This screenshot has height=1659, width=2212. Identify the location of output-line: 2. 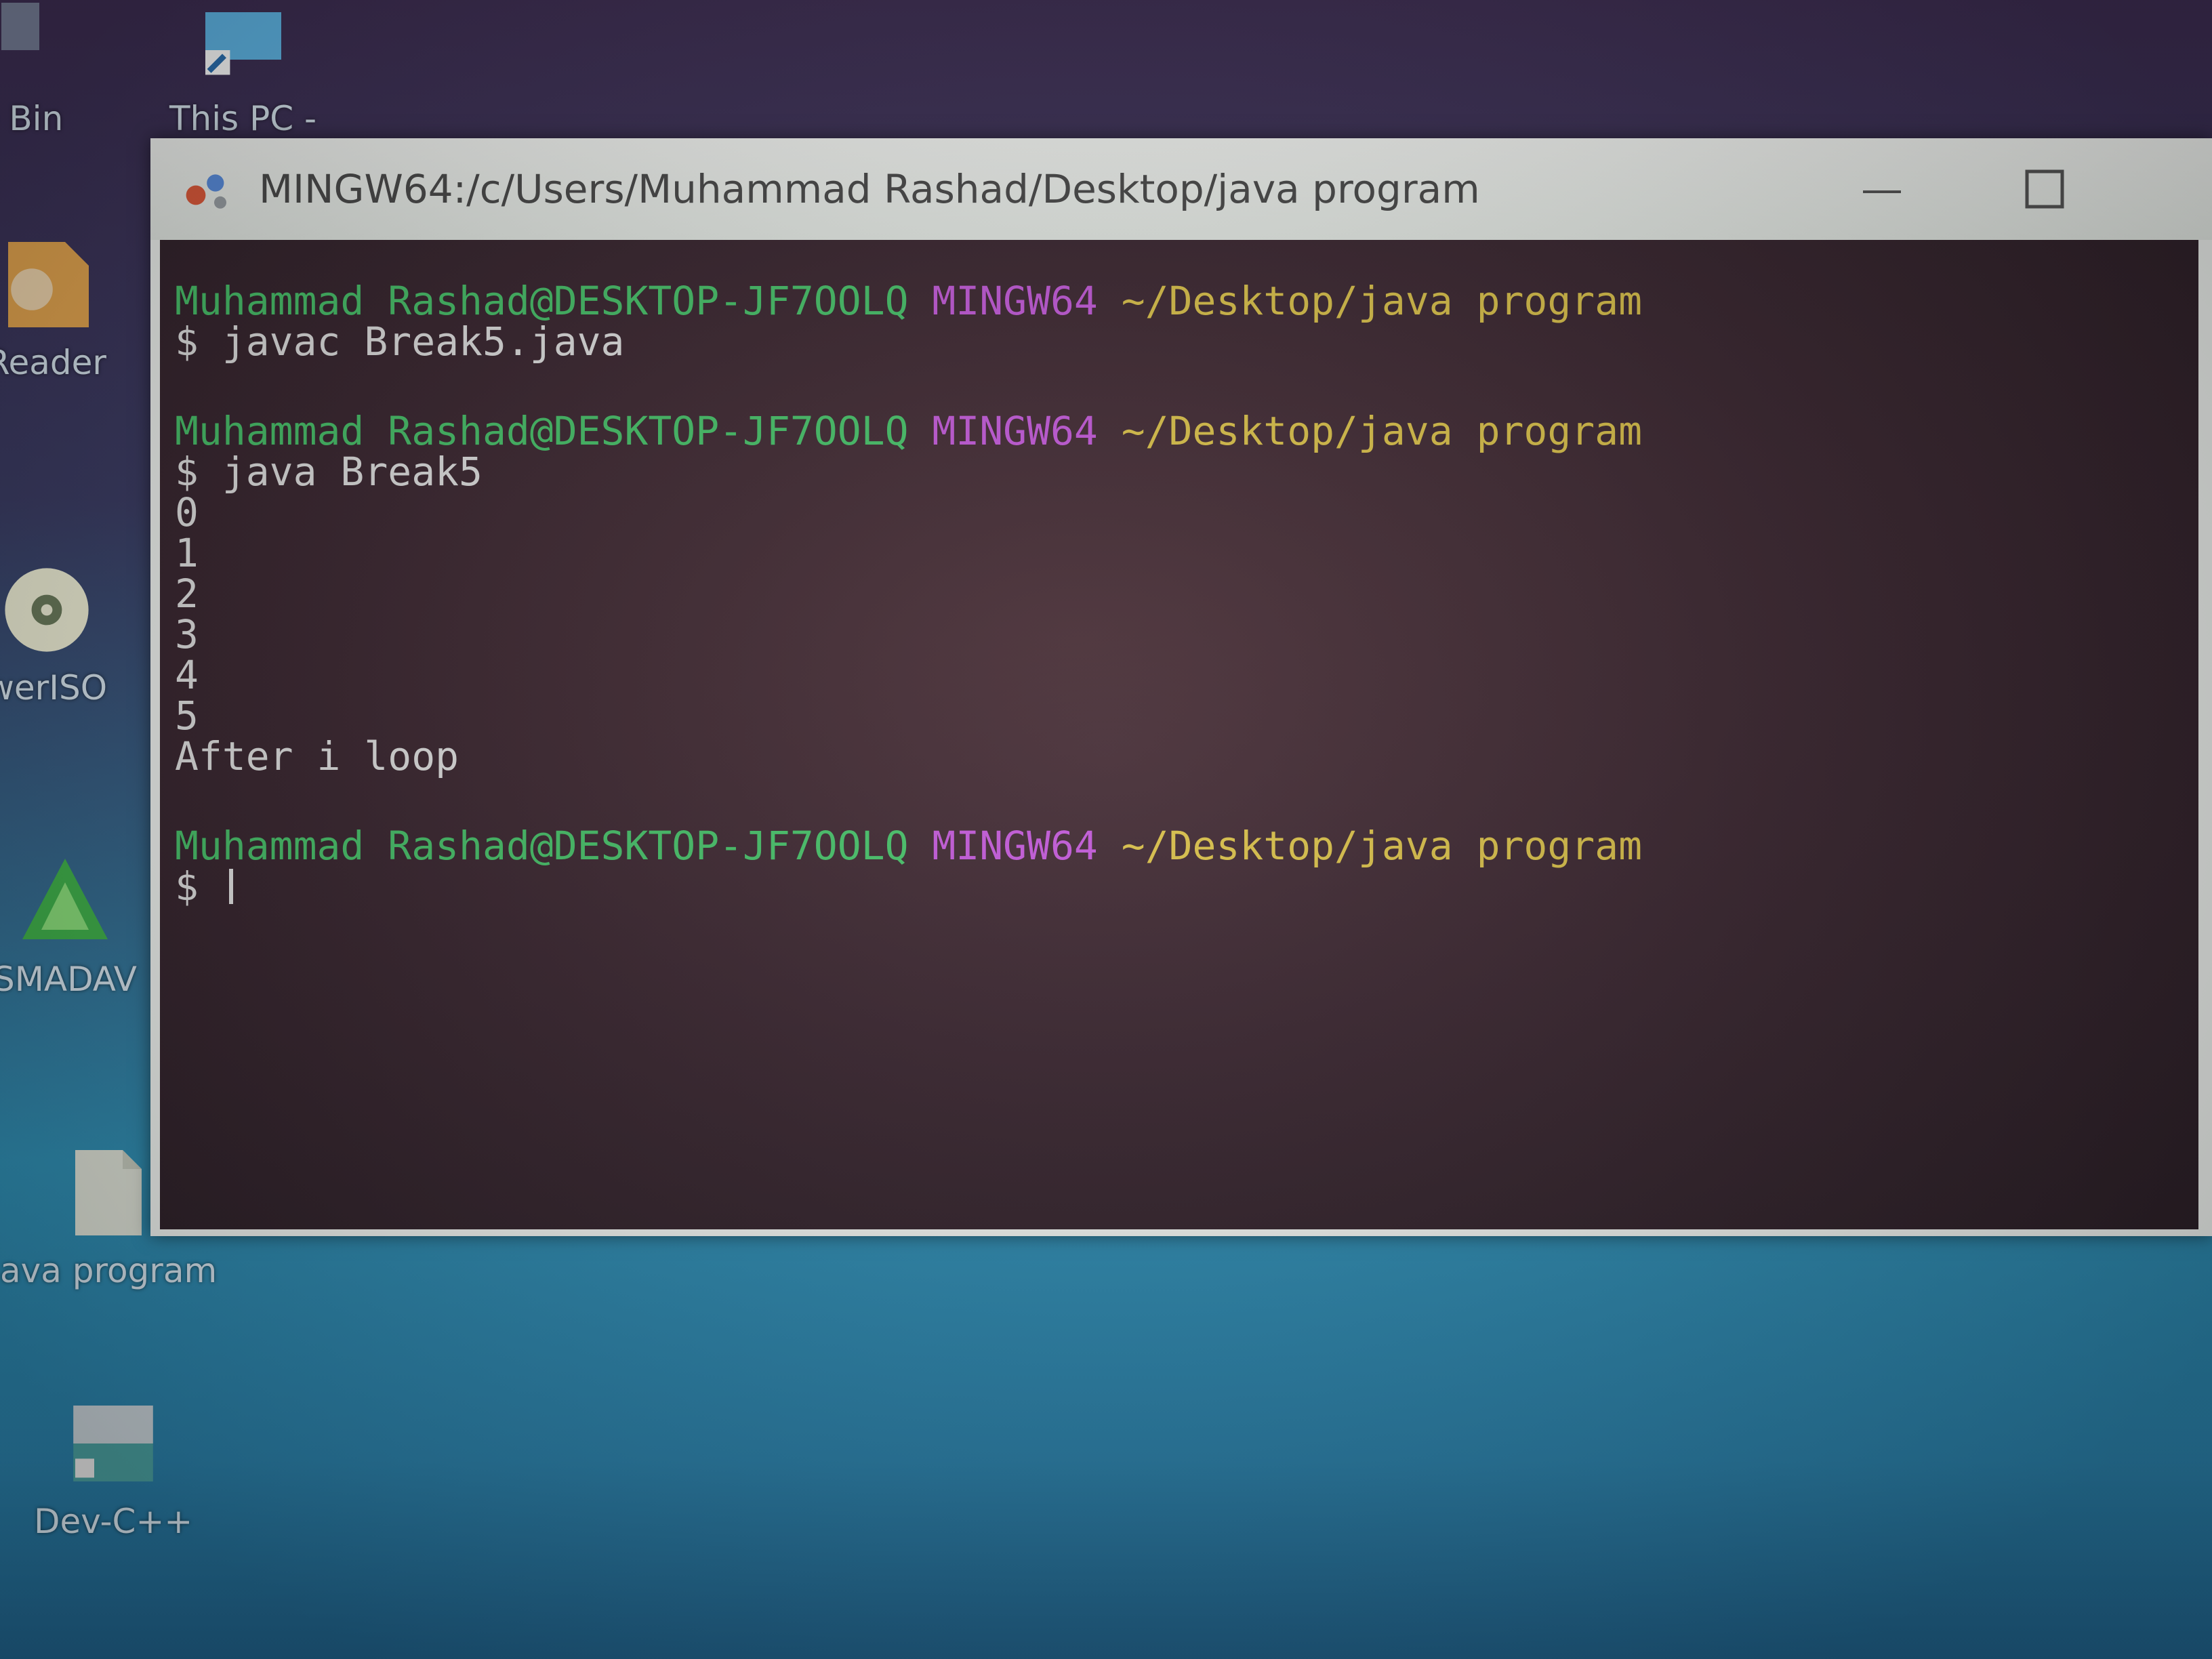
(187, 594).